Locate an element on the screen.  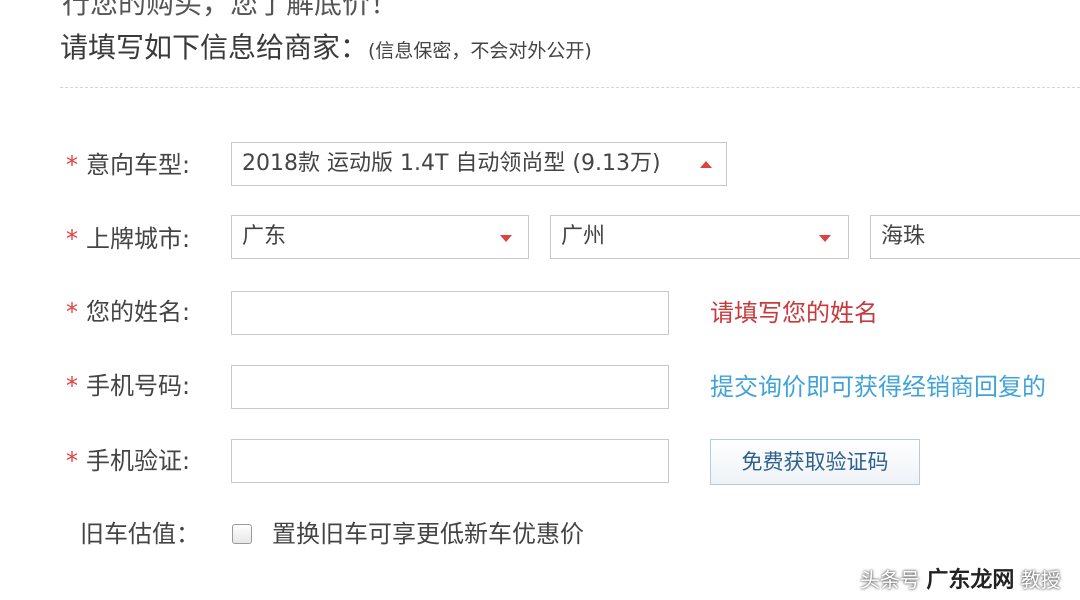
watermark-left: 头条号 is located at coordinates (890, 580).